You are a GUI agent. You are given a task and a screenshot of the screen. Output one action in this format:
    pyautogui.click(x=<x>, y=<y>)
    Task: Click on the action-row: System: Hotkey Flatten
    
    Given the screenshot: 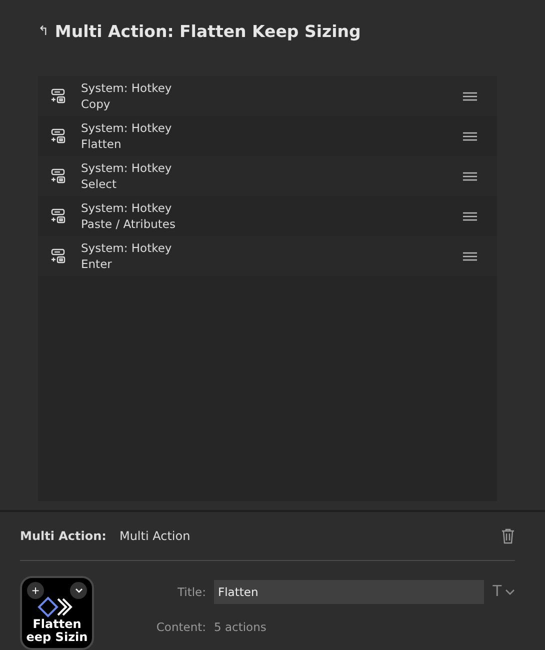 What is the action you would take?
    pyautogui.click(x=267, y=136)
    